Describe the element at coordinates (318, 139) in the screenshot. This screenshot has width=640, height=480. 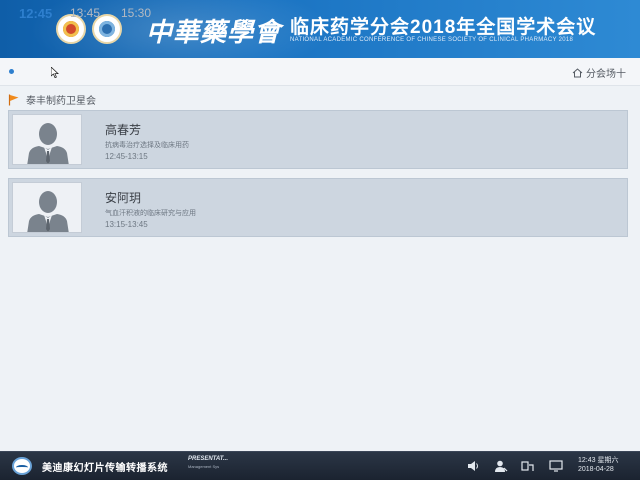
I see `talk-card: 高春芳 抗病毒治疗选择及临床用药 12:45-13:15` at that location.